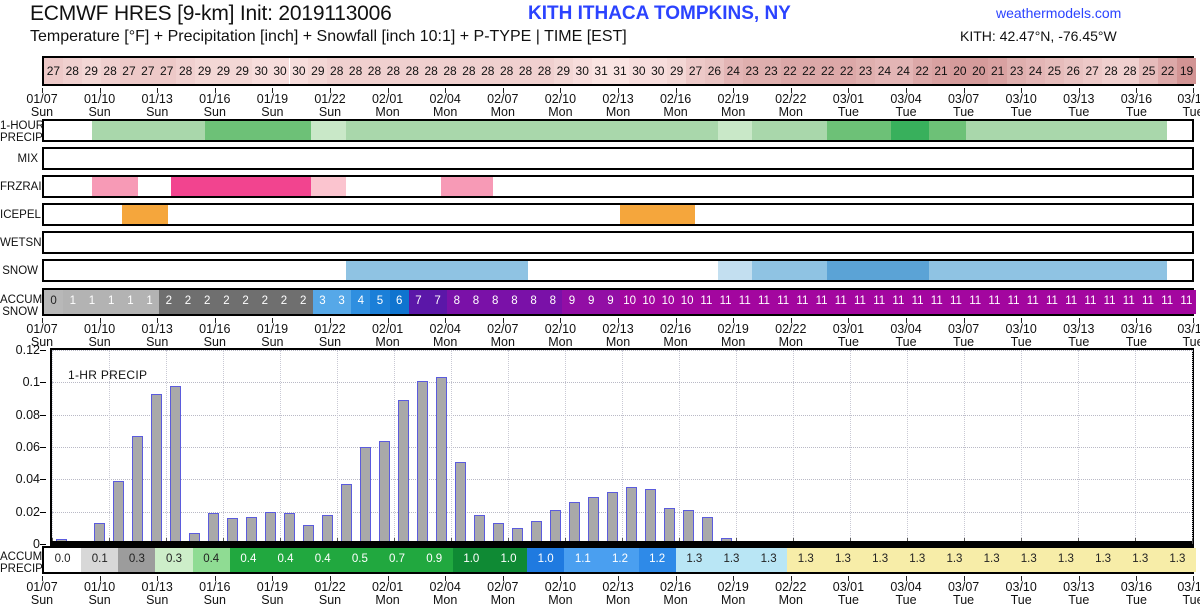 This screenshot has width=1200, height=607. I want to click on accum-snow-cell: 6, so click(399, 302).